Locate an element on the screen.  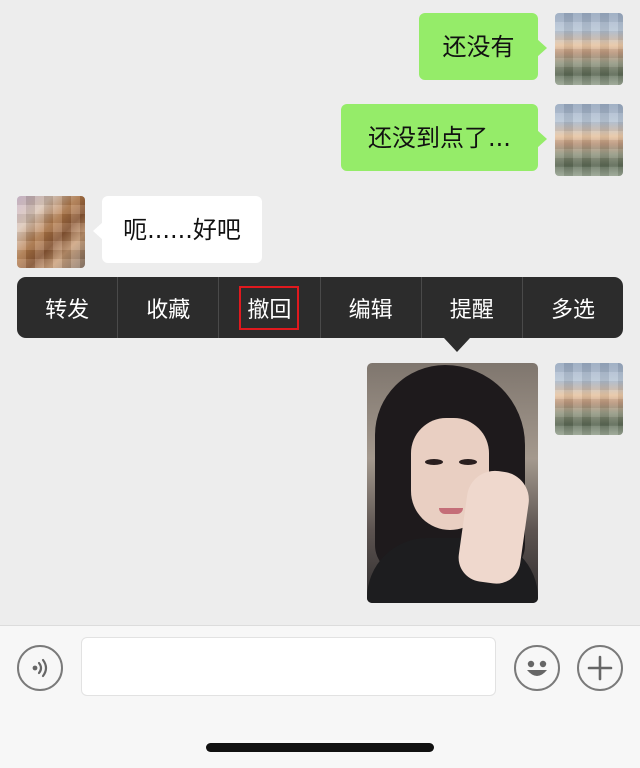
voice-icon is located at coordinates (40, 668).